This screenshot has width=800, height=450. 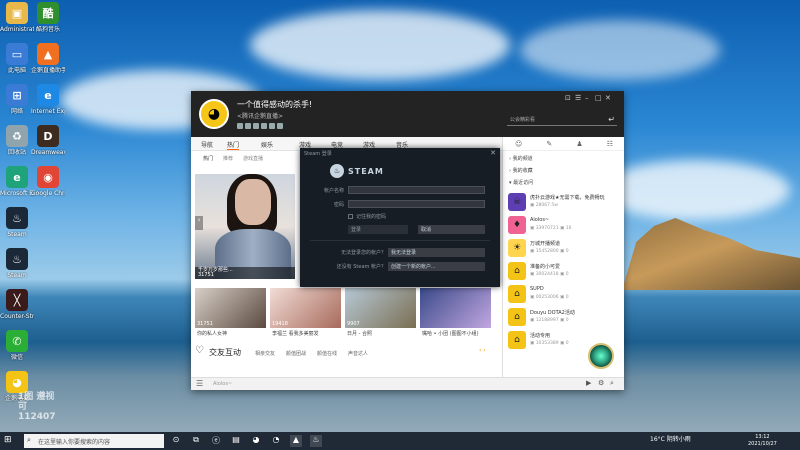 What do you see at coordinates (17, 54) in the screenshot?
I see `computer-icon: ▭` at bounding box center [17, 54].